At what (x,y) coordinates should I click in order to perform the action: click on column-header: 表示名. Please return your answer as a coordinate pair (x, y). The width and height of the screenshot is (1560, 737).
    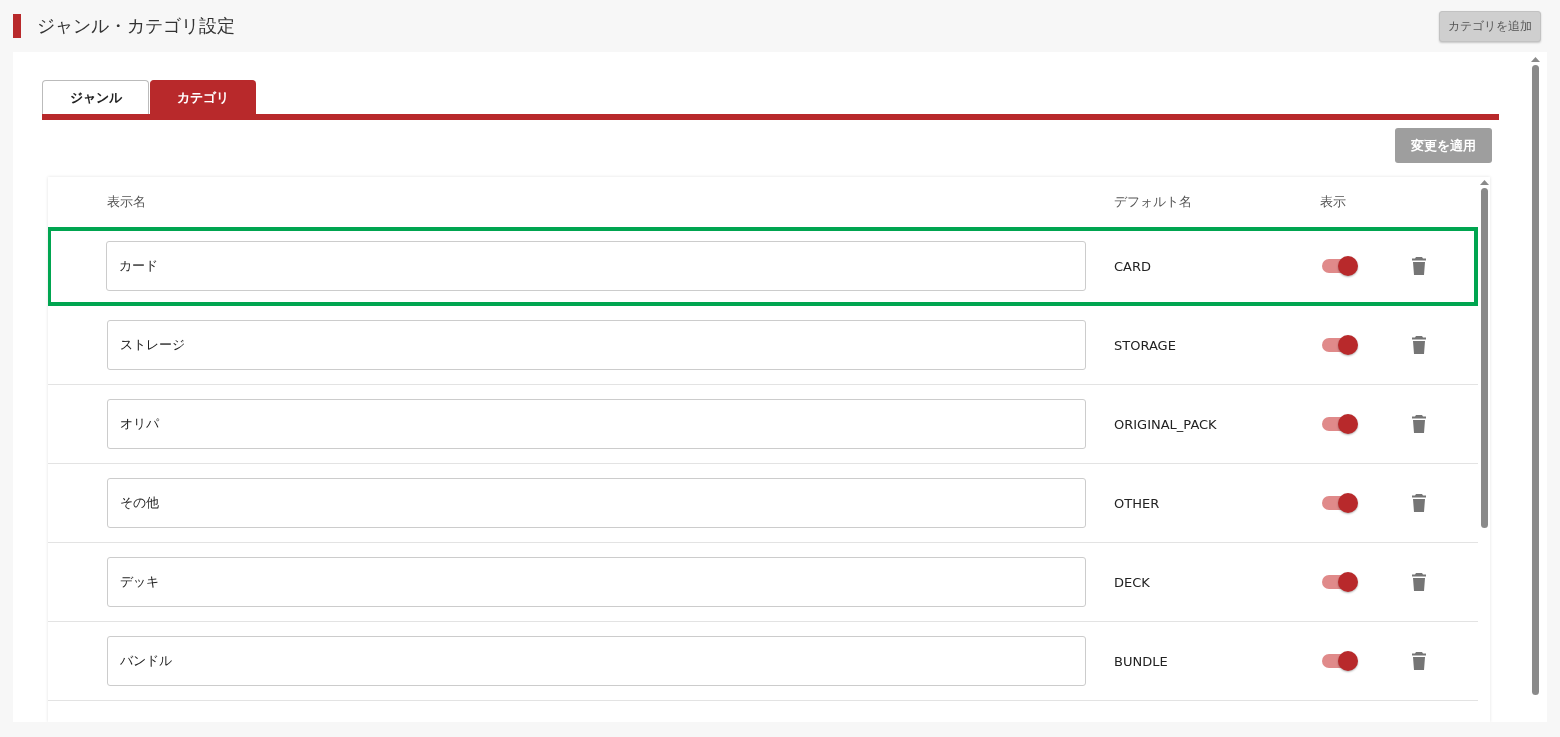
    Looking at the image, I should click on (127, 202).